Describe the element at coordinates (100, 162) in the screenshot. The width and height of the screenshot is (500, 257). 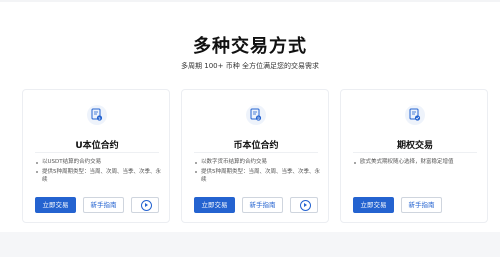
I see `feature-item: 以USDT结算的合约交易` at that location.